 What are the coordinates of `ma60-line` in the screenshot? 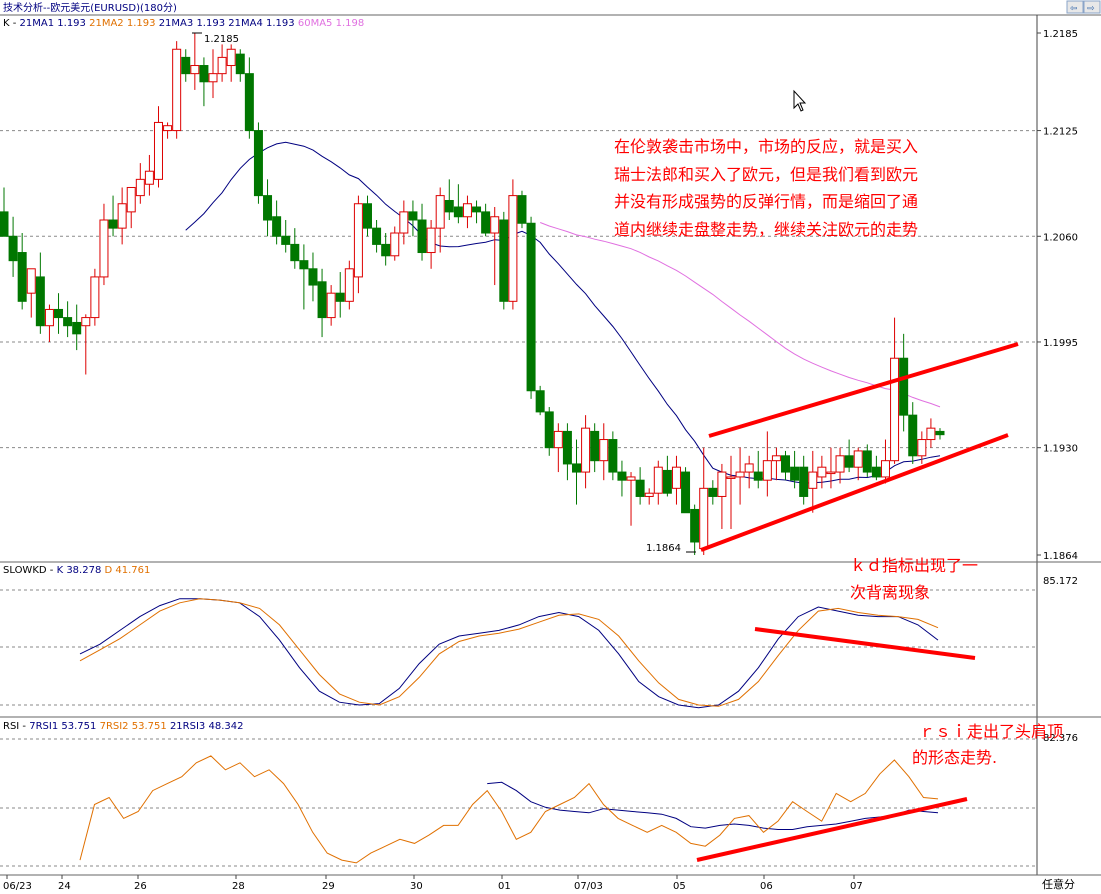 It's located at (740, 315).